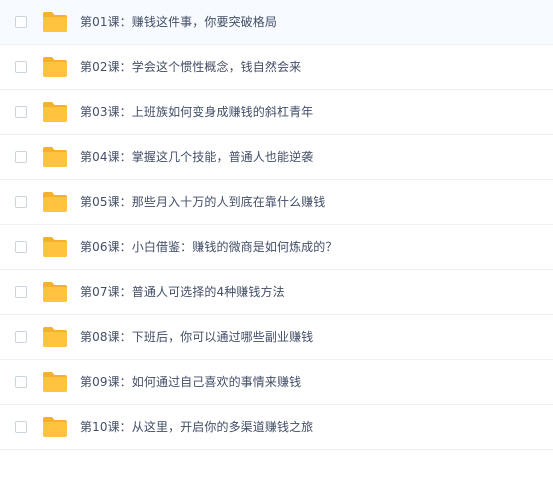  What do you see at coordinates (190, 382) in the screenshot?
I see `file-name: 第09课：如何通过自己喜欢的事情来赚钱` at bounding box center [190, 382].